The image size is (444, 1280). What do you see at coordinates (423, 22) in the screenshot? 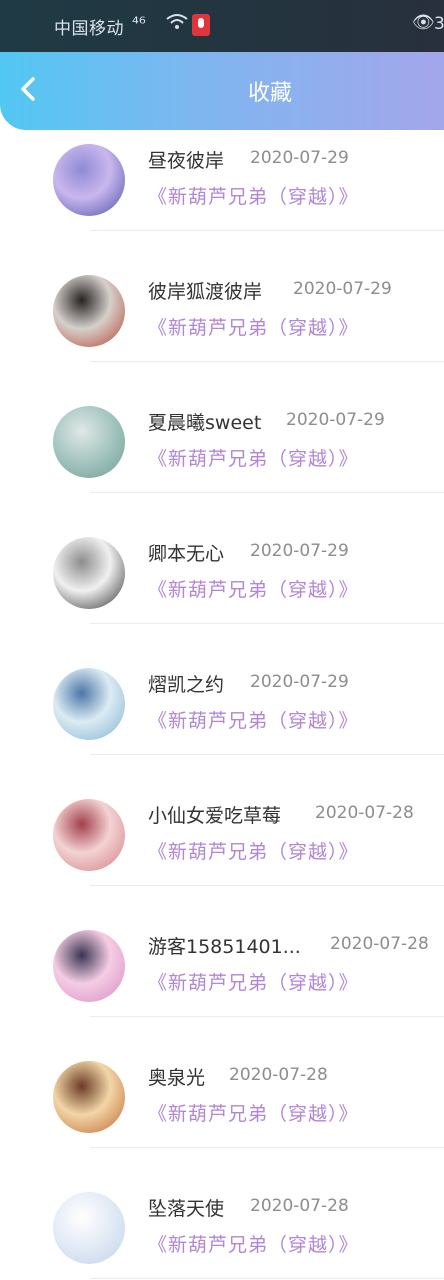
I see `eye-icon: 👁` at bounding box center [423, 22].